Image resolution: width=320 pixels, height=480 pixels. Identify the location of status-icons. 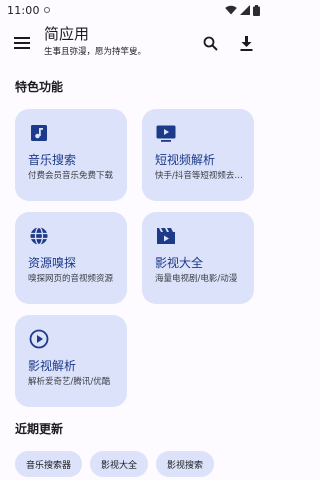
(242, 10).